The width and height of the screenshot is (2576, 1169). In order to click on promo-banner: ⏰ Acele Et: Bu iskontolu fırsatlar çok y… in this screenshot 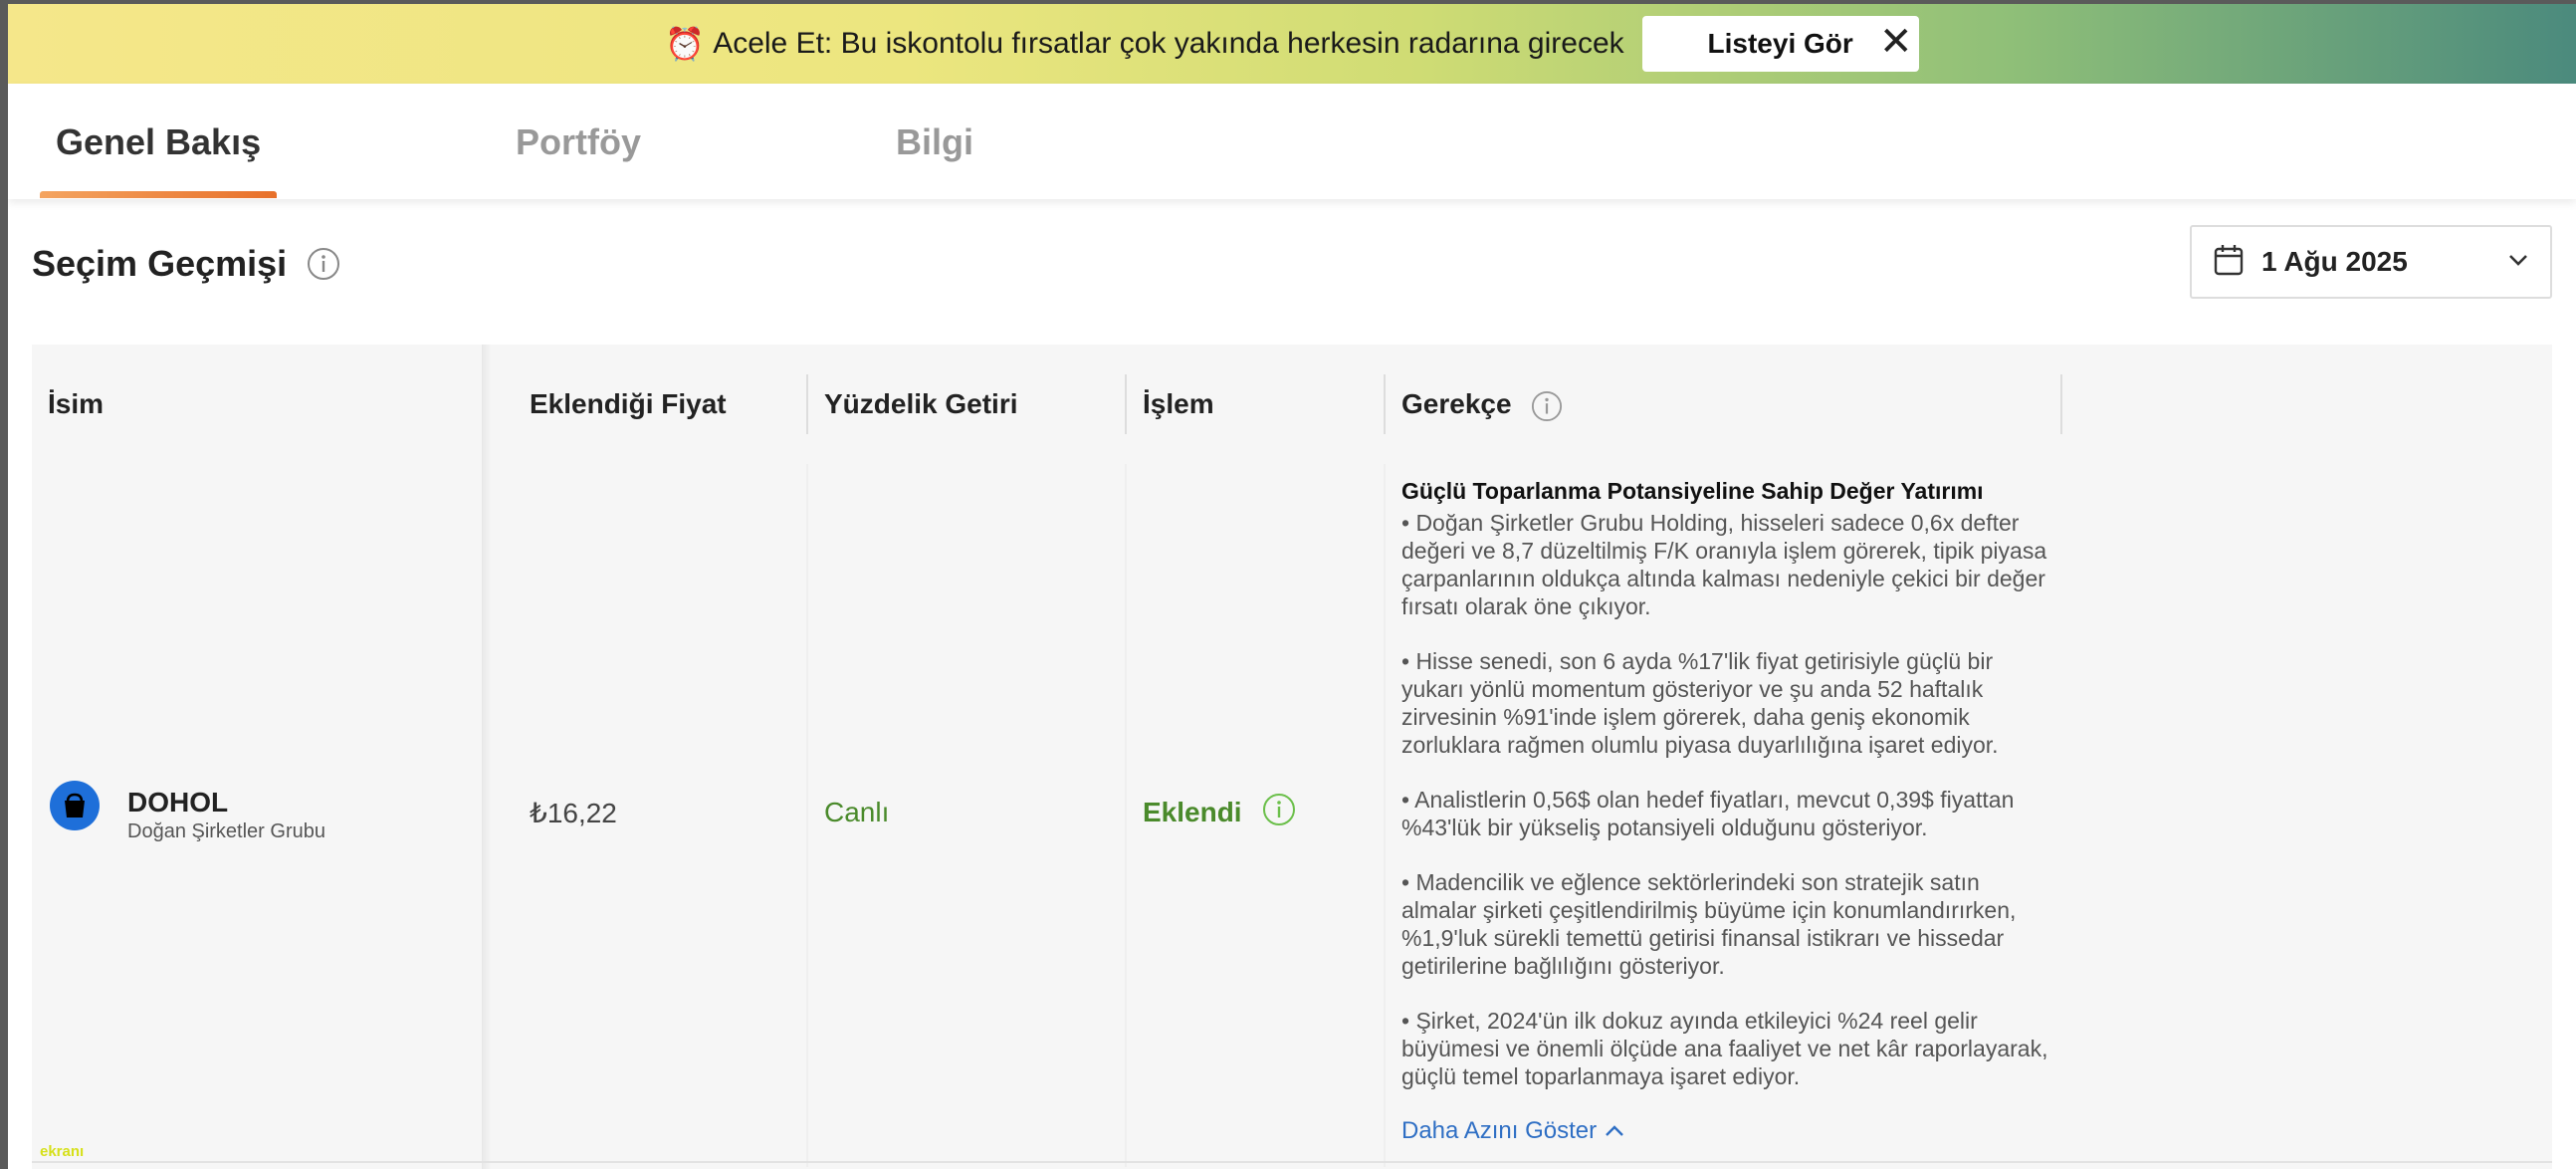, I will do `click(1292, 44)`.